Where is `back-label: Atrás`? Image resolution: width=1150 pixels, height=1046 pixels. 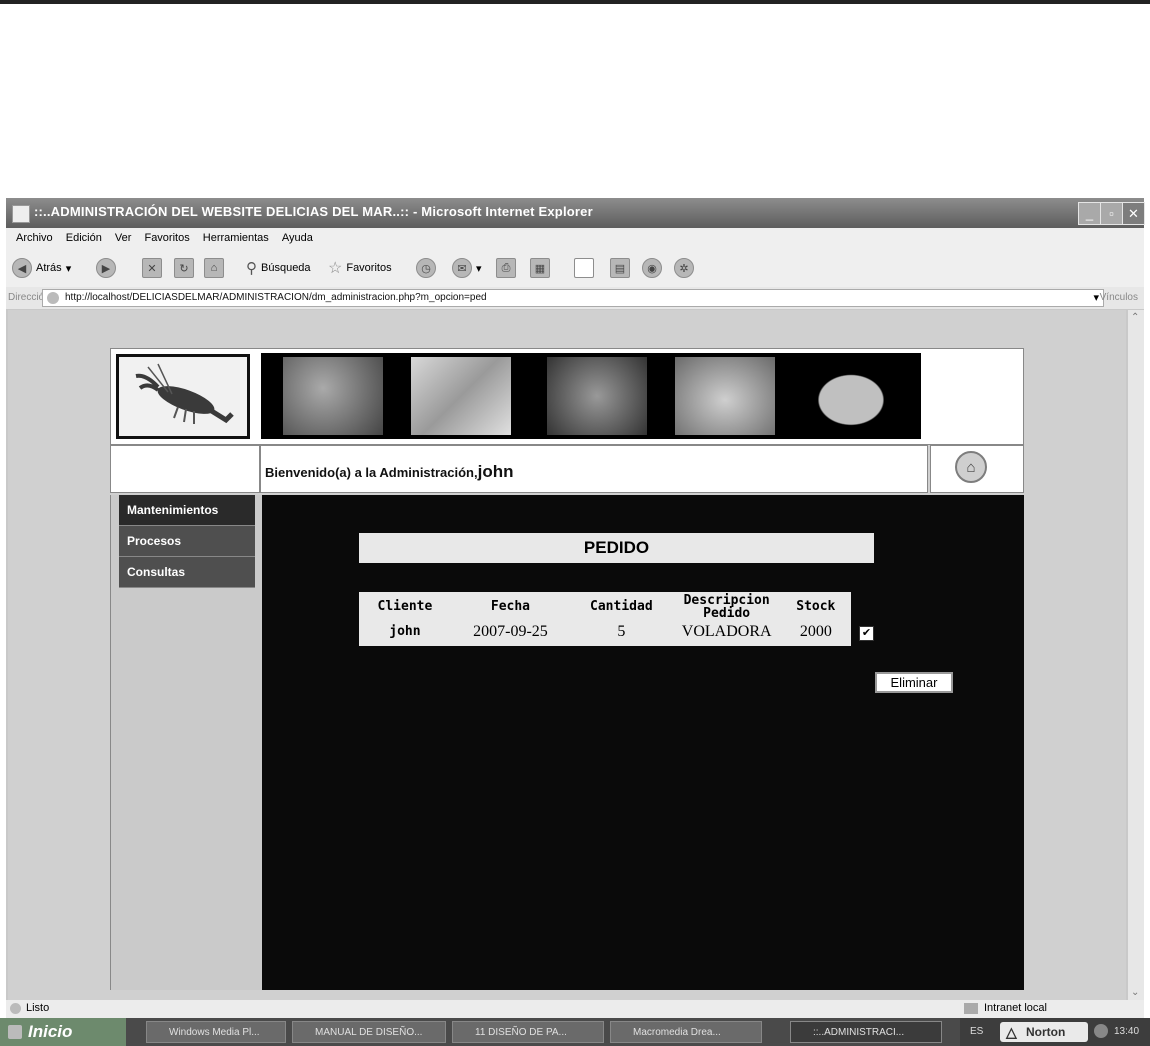
back-label: Atrás is located at coordinates (49, 268).